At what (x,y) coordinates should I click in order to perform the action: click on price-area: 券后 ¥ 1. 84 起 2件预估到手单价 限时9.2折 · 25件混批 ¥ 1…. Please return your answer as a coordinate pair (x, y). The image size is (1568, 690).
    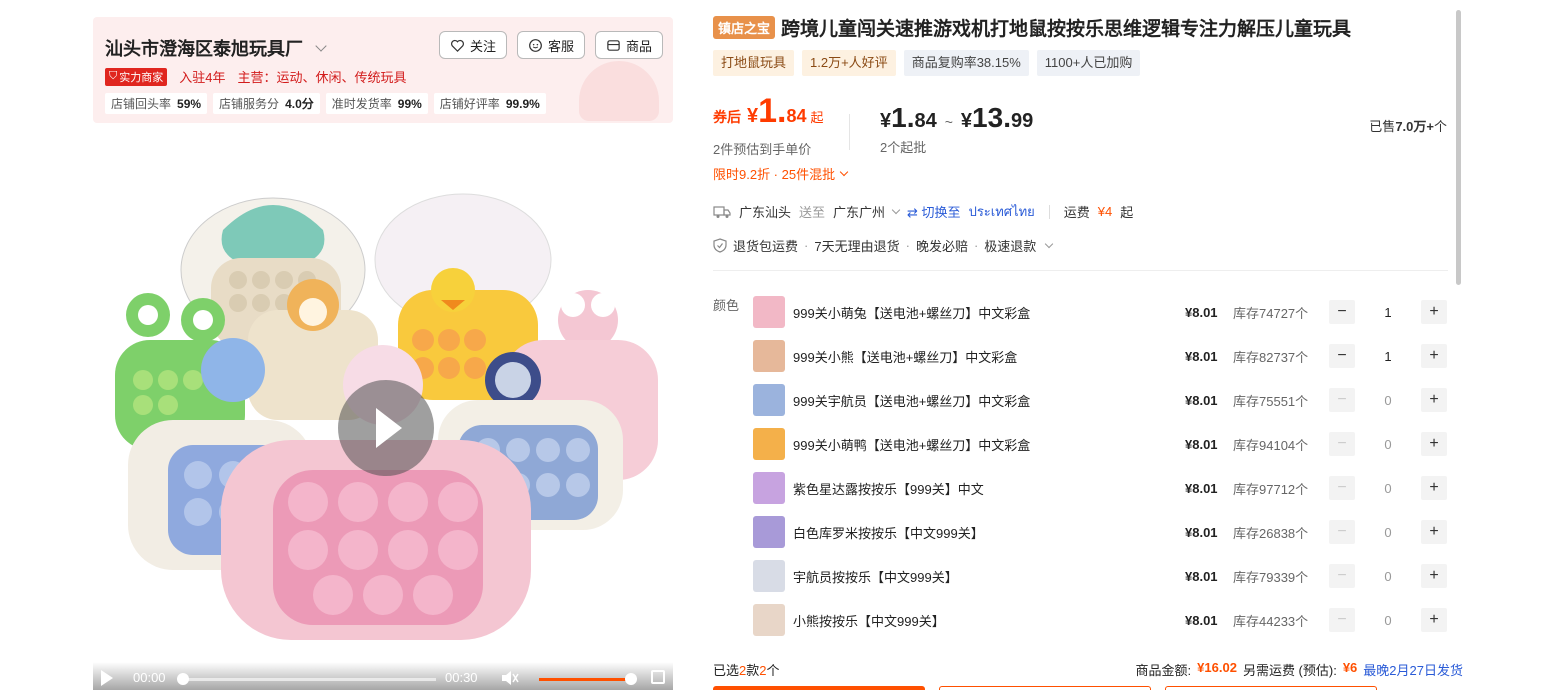
    Looking at the image, I should click on (1083, 140).